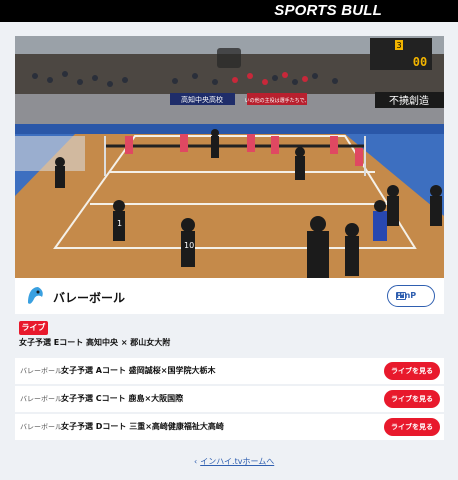  I want to click on banner-message: いの他の主役は選手たちで、, so click(277, 100).